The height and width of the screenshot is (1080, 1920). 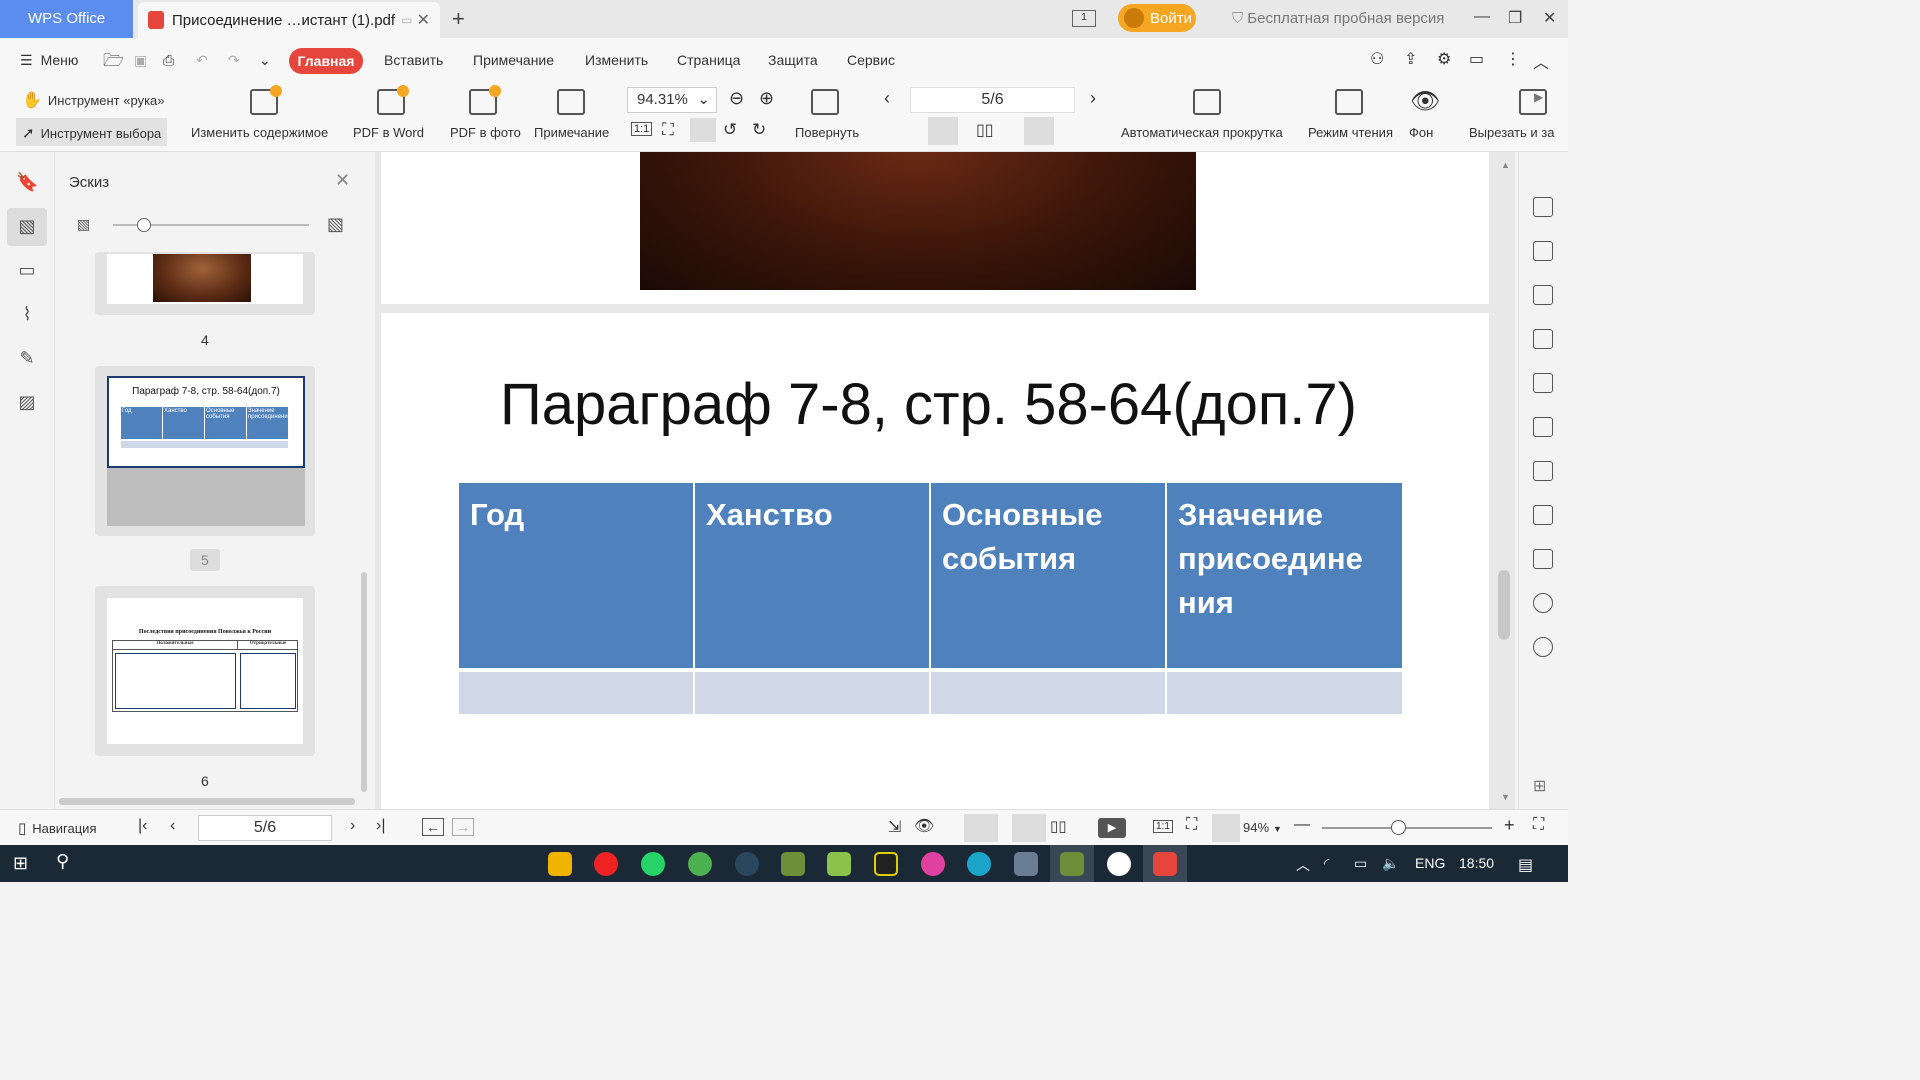 What do you see at coordinates (91, 133) in the screenshot?
I see `select-tool-button: ➚ Инструмент выбора` at bounding box center [91, 133].